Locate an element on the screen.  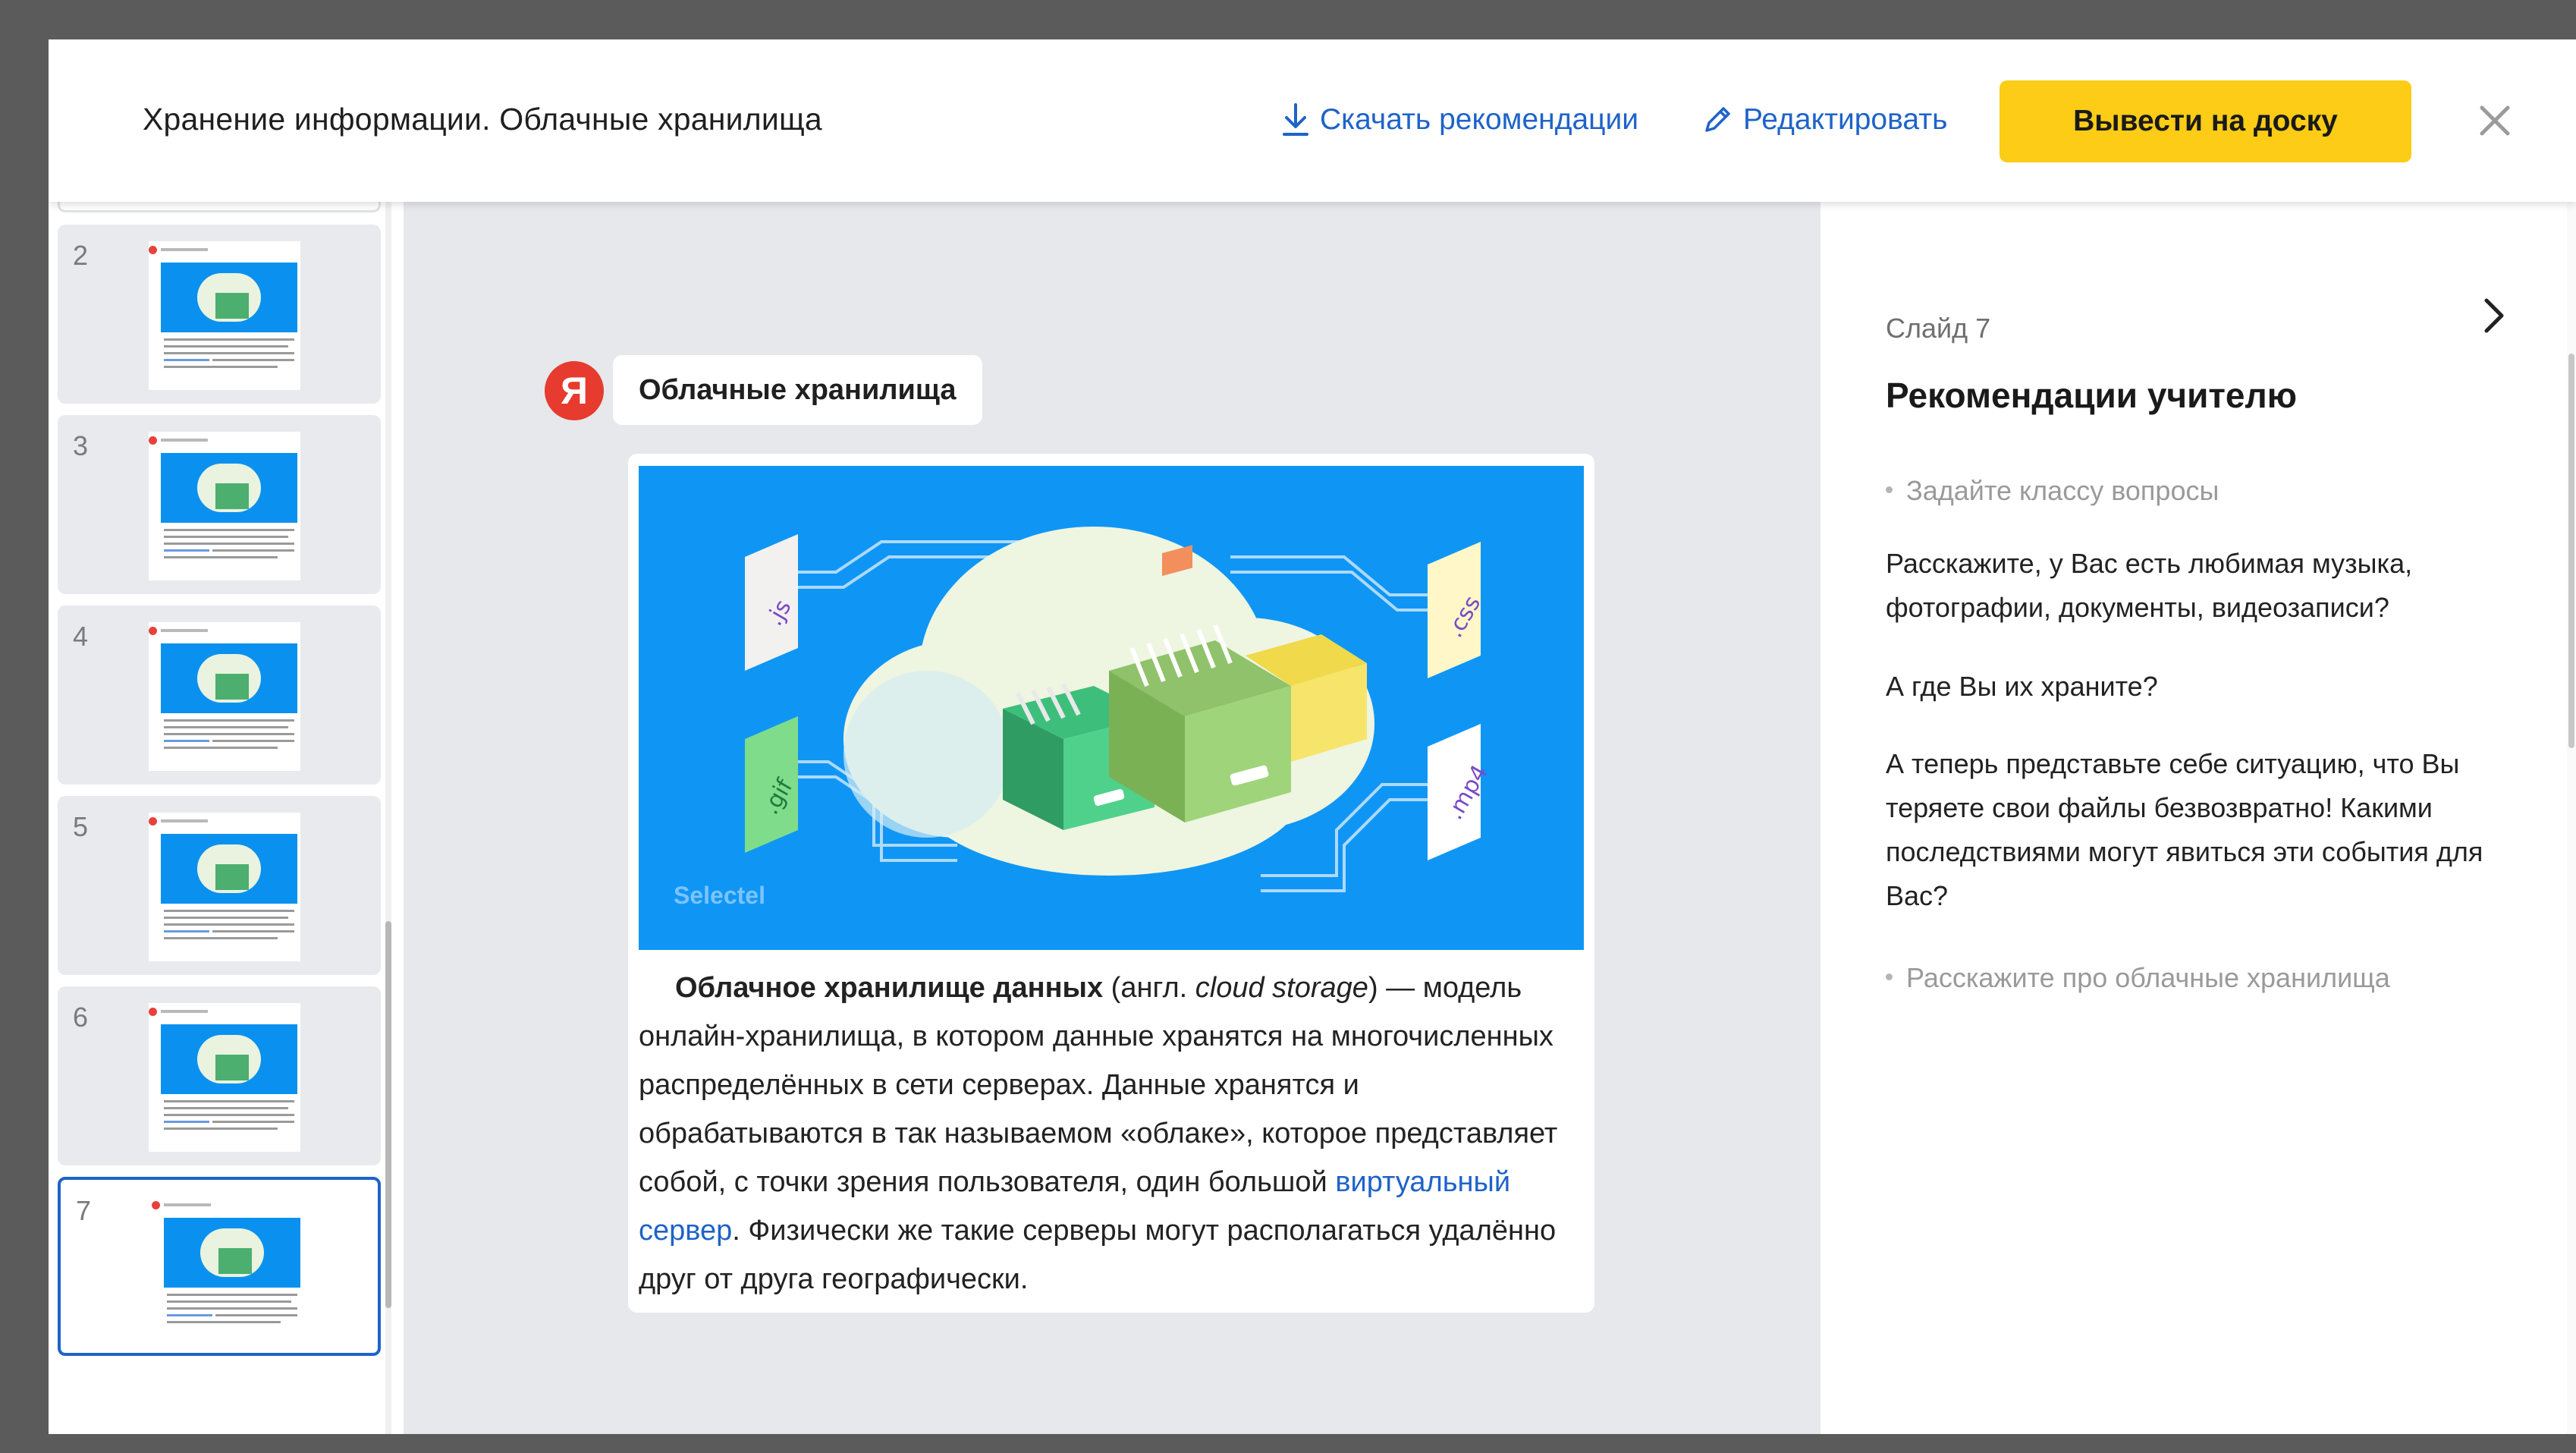
pencil-icon is located at coordinates (1717, 119).